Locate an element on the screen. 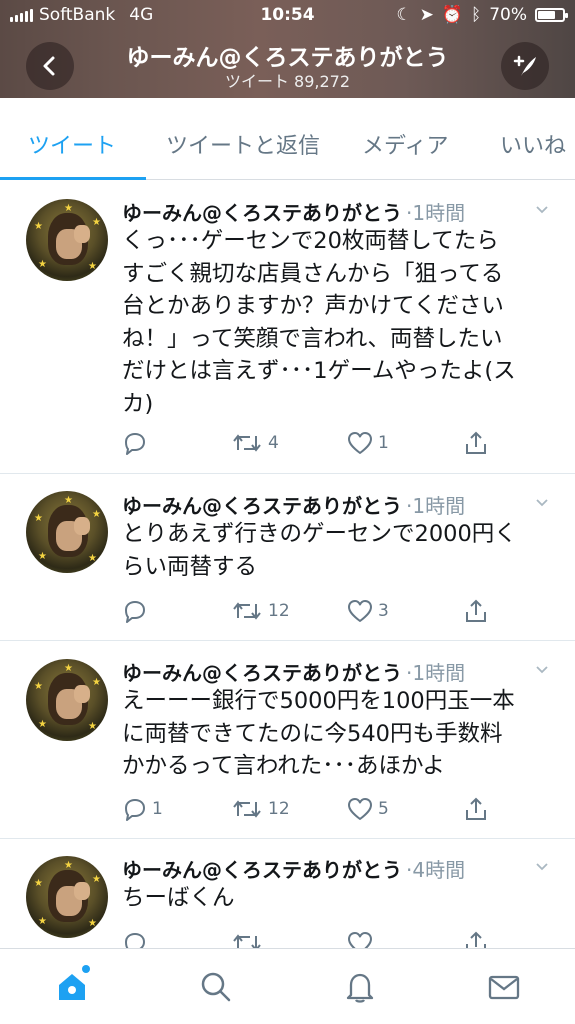 The image size is (575, 1024). tab-tweets: ツイート is located at coordinates (72, 144).